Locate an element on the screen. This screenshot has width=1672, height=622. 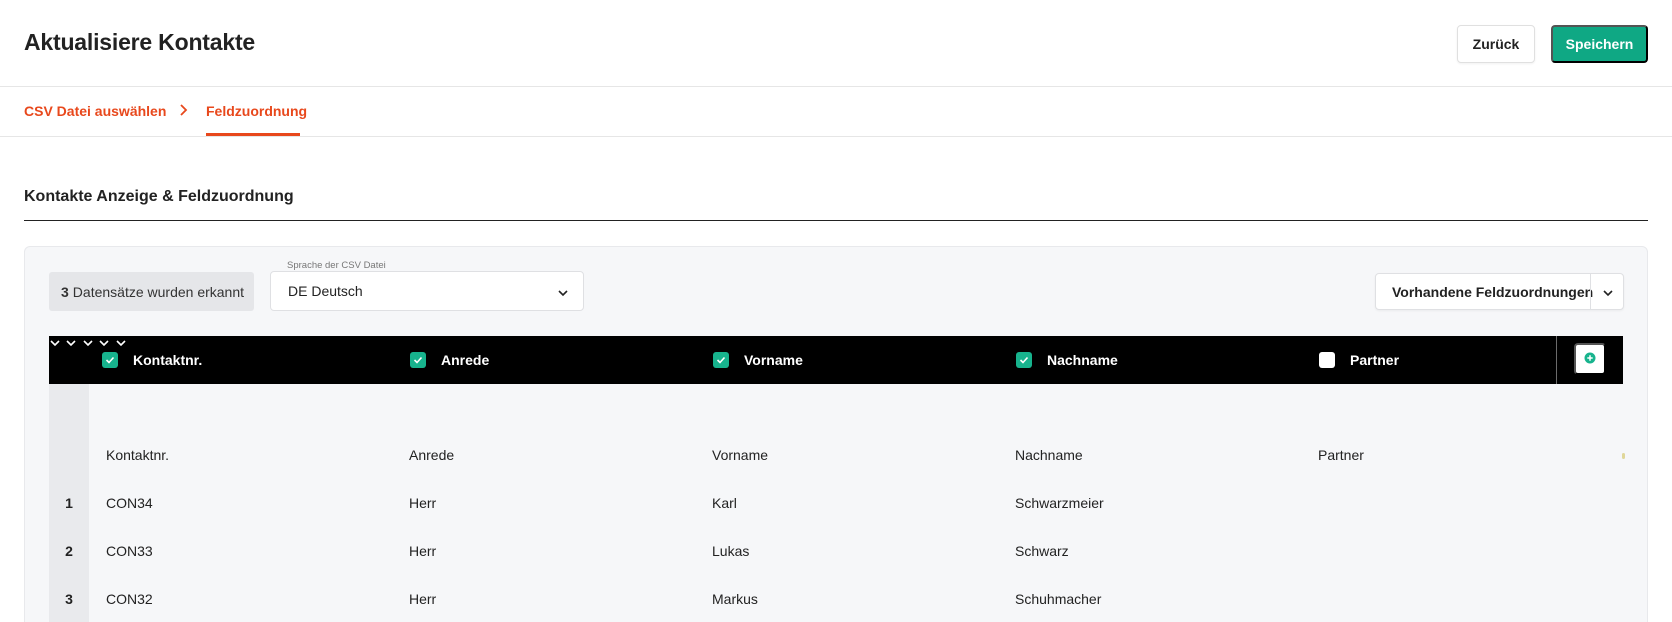
scroll-edge-marker is located at coordinates (1623, 456).